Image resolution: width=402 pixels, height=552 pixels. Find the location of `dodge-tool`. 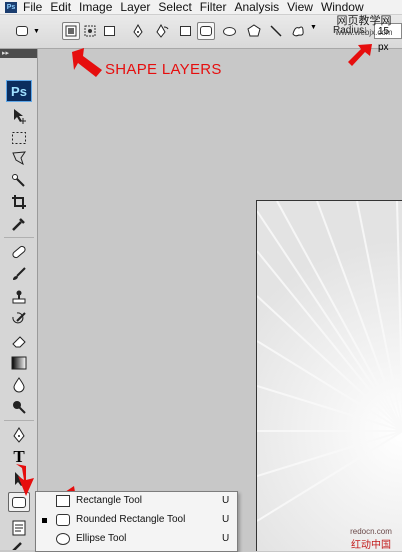

dodge-tool is located at coordinates (19, 407).